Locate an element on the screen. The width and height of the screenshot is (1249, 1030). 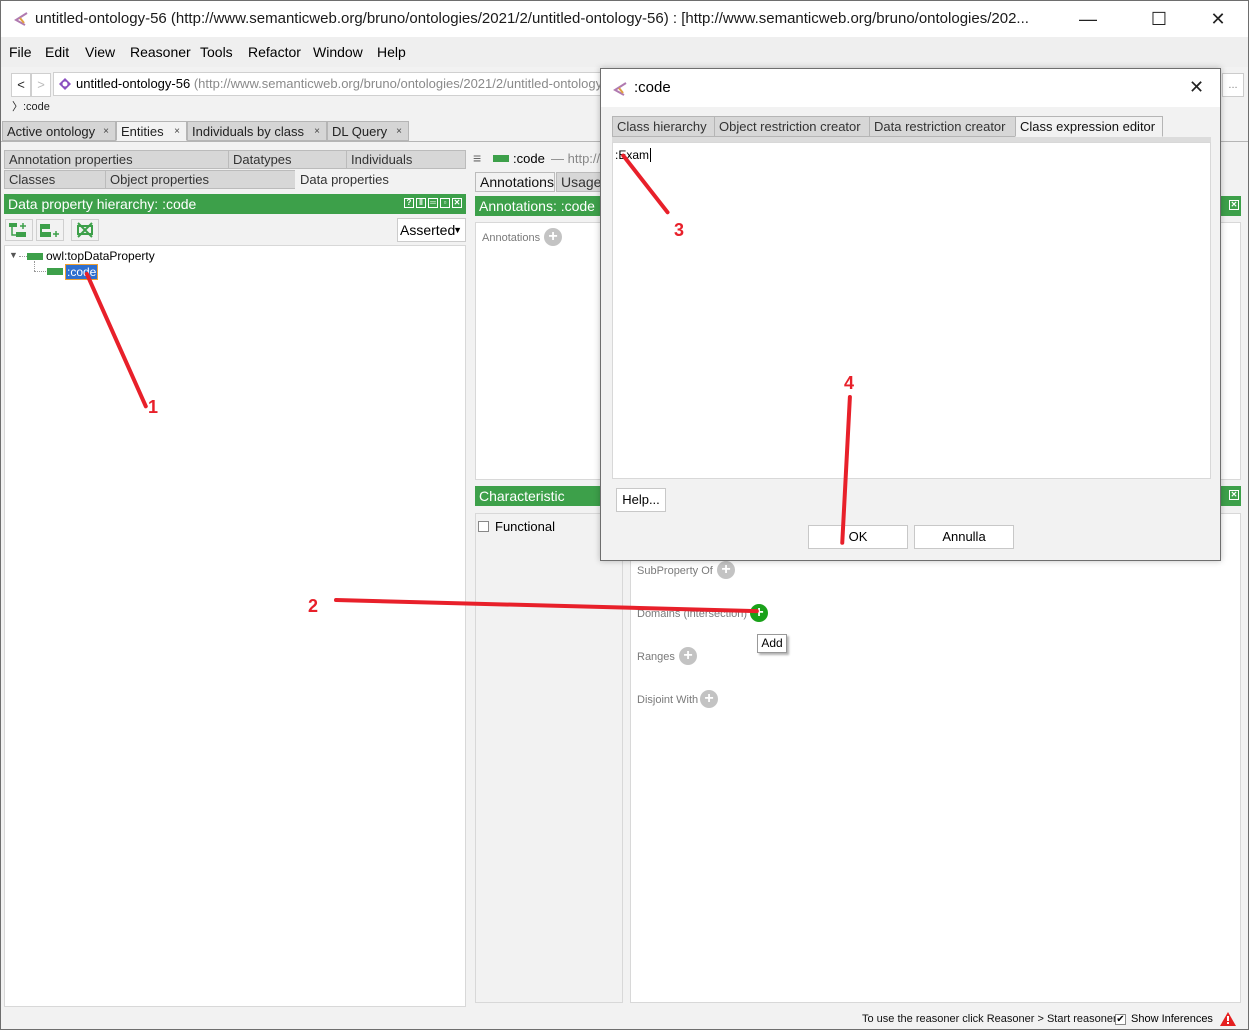
breadcrumb: 〉:code is located at coordinates (31, 107).